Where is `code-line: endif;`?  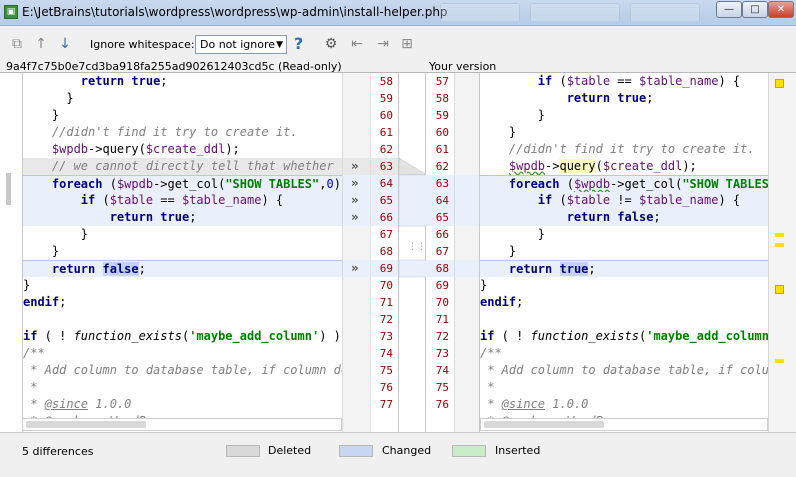 code-line: endif; is located at coordinates (45, 302).